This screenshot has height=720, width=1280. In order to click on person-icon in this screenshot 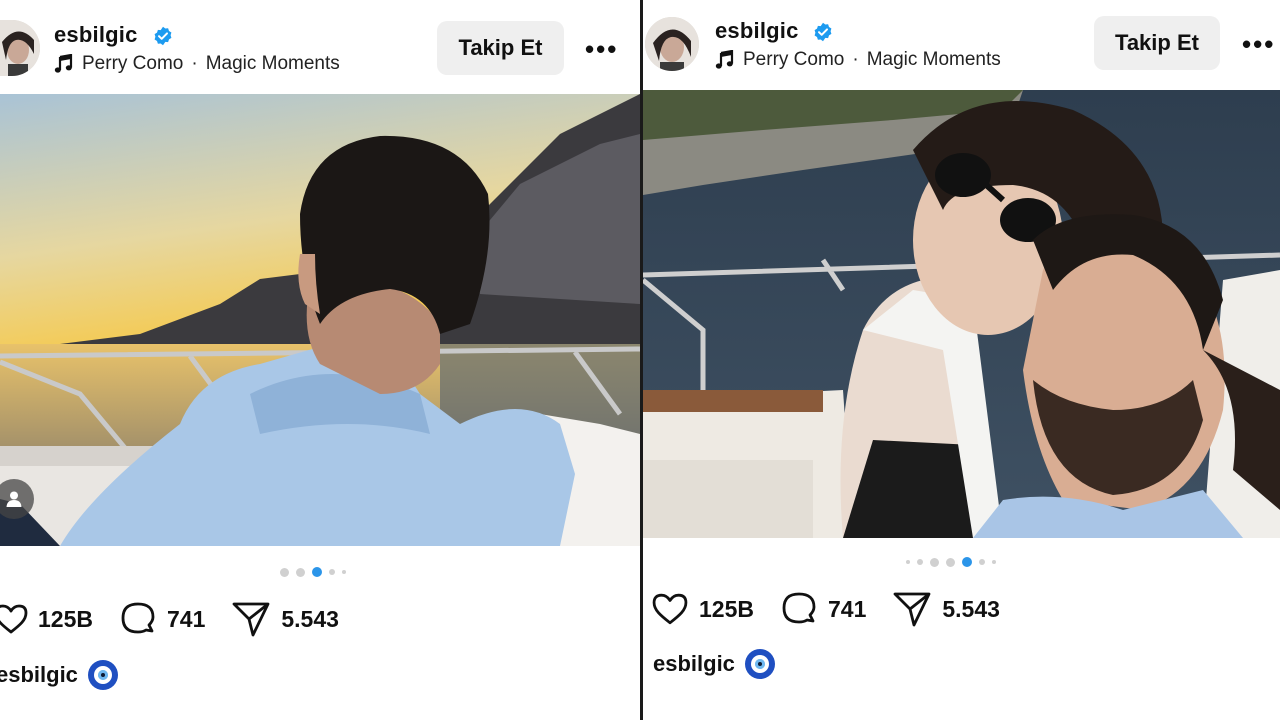, I will do `click(14, 499)`.